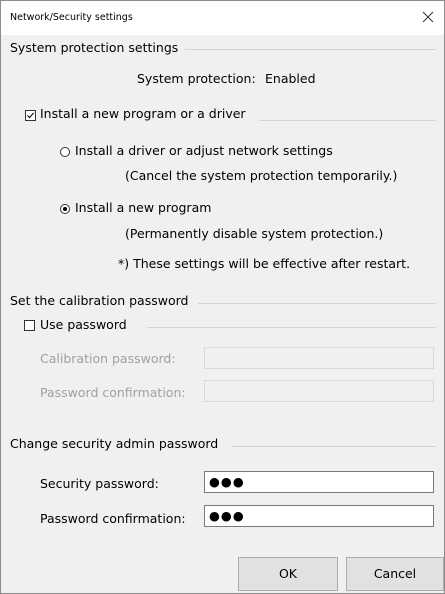 The height and width of the screenshot is (594, 445). Describe the element at coordinates (113, 392) in the screenshot. I see `calibration-confirm-label: Password confirmation:` at that location.